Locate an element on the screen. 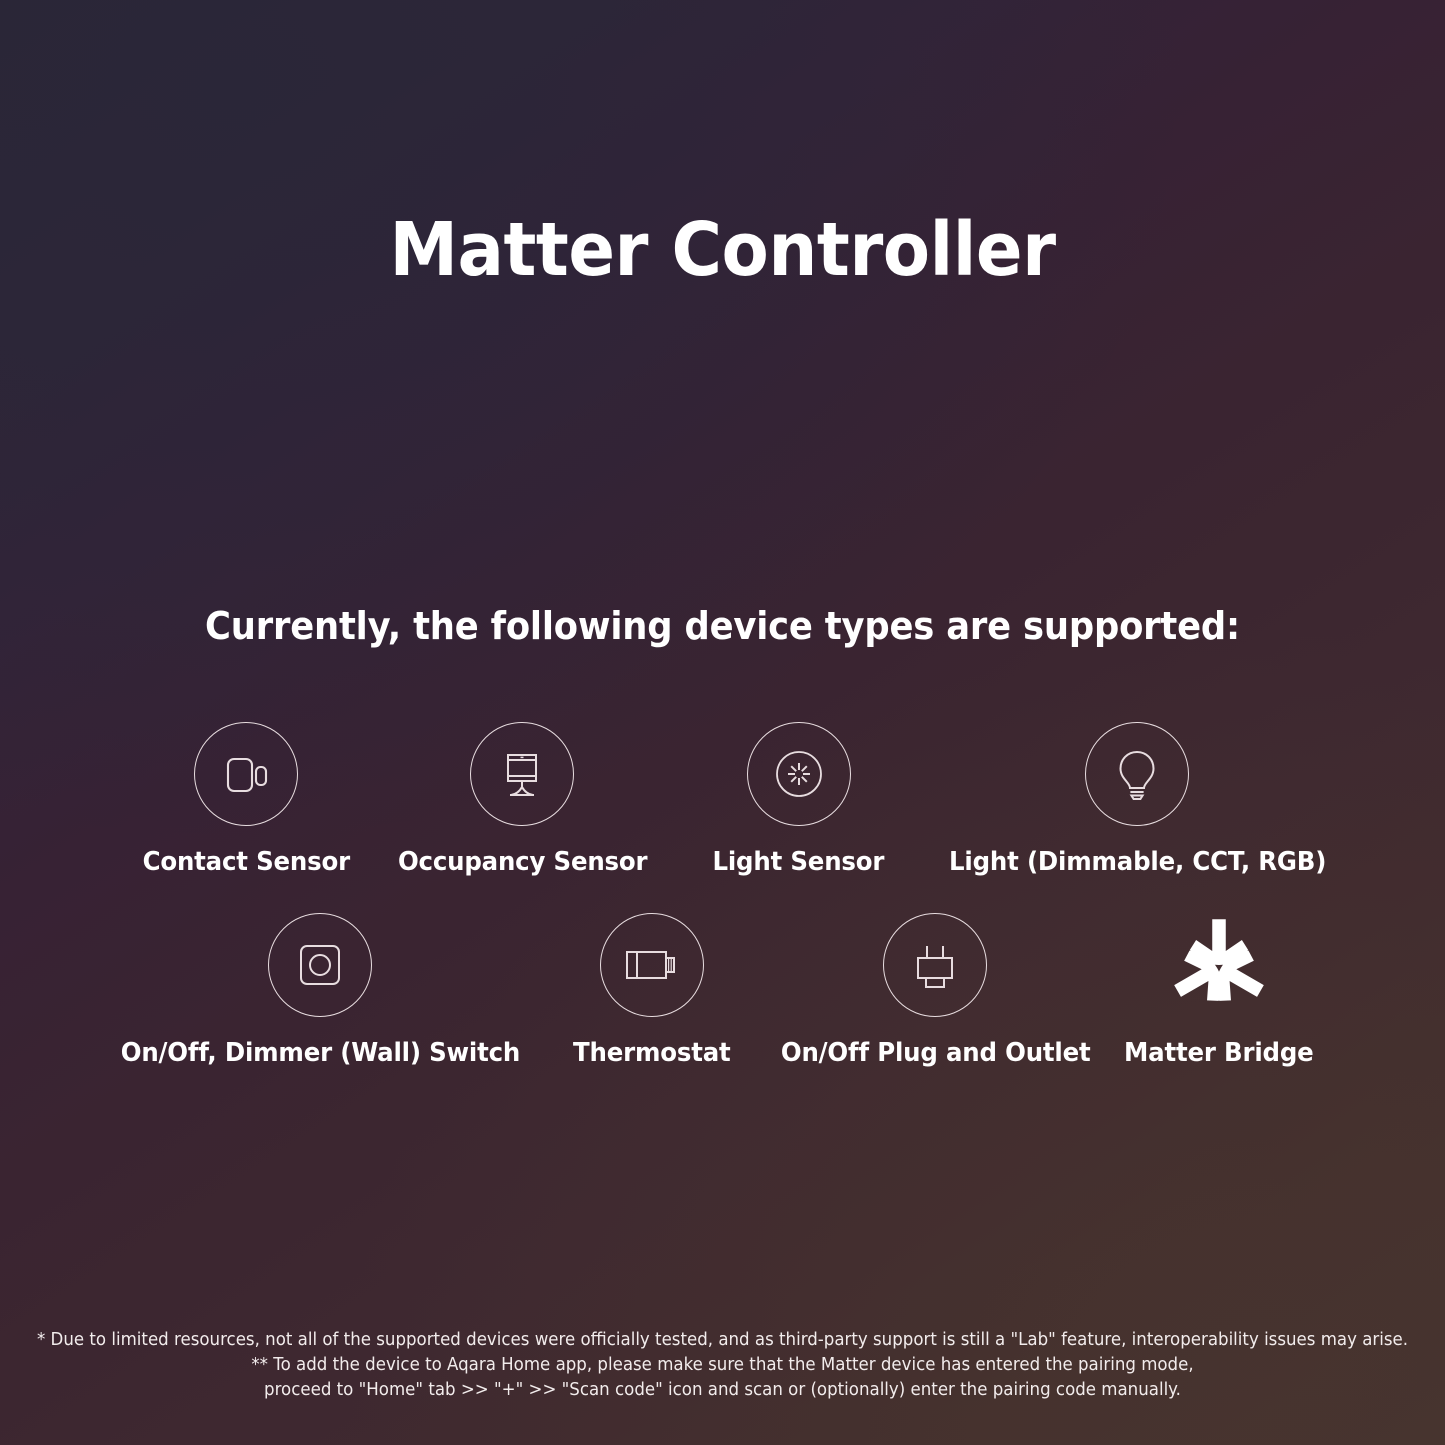 This screenshot has width=1445, height=1445. device-item-plug-outlet: On/Off Plug and Outlet is located at coordinates (935, 990).